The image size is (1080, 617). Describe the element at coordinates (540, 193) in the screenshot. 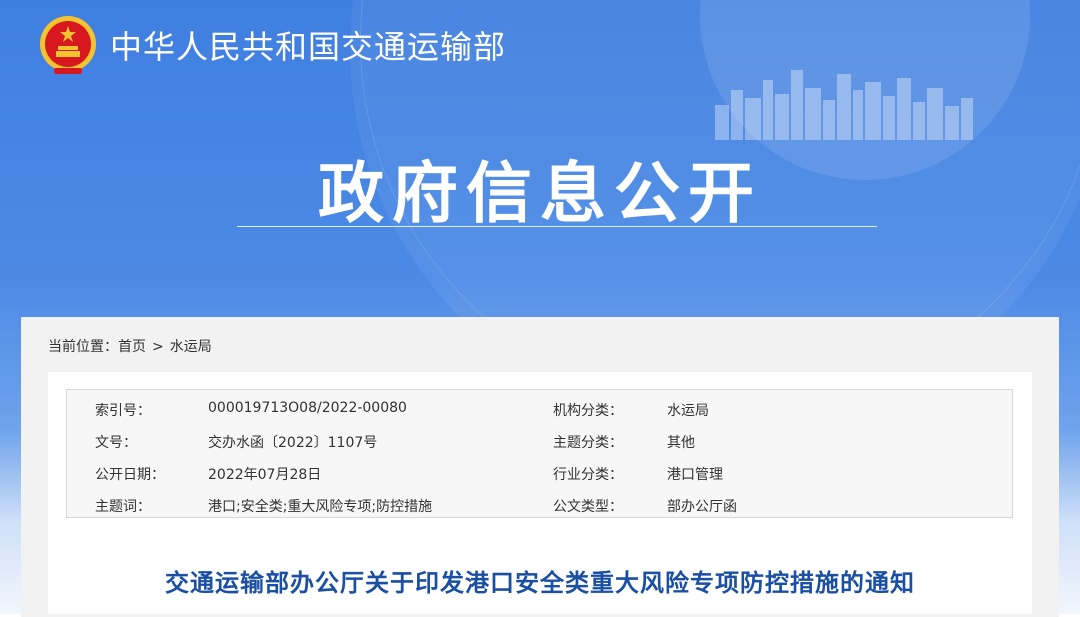

I see `page-title: 政府信息公开` at that location.